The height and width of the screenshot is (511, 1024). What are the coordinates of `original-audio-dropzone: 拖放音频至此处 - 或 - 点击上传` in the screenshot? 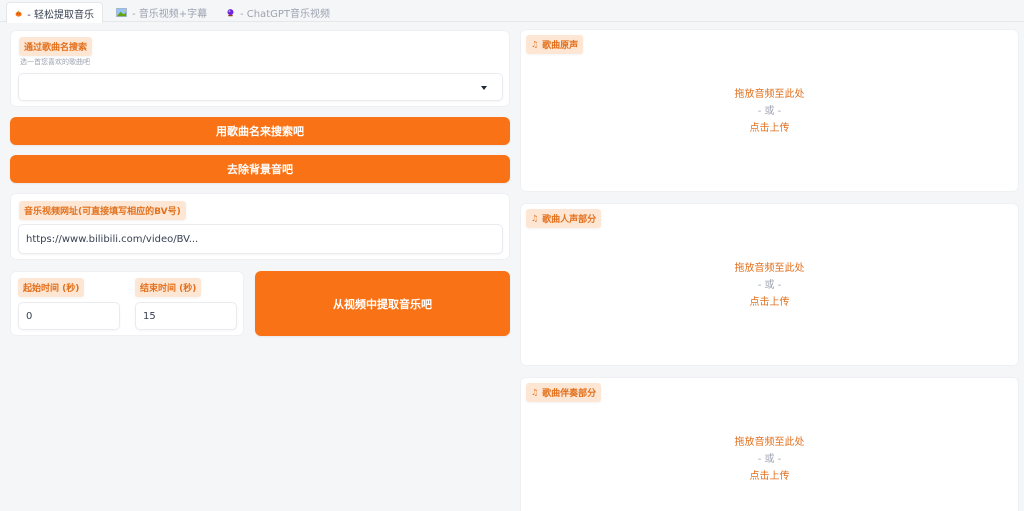 It's located at (769, 111).